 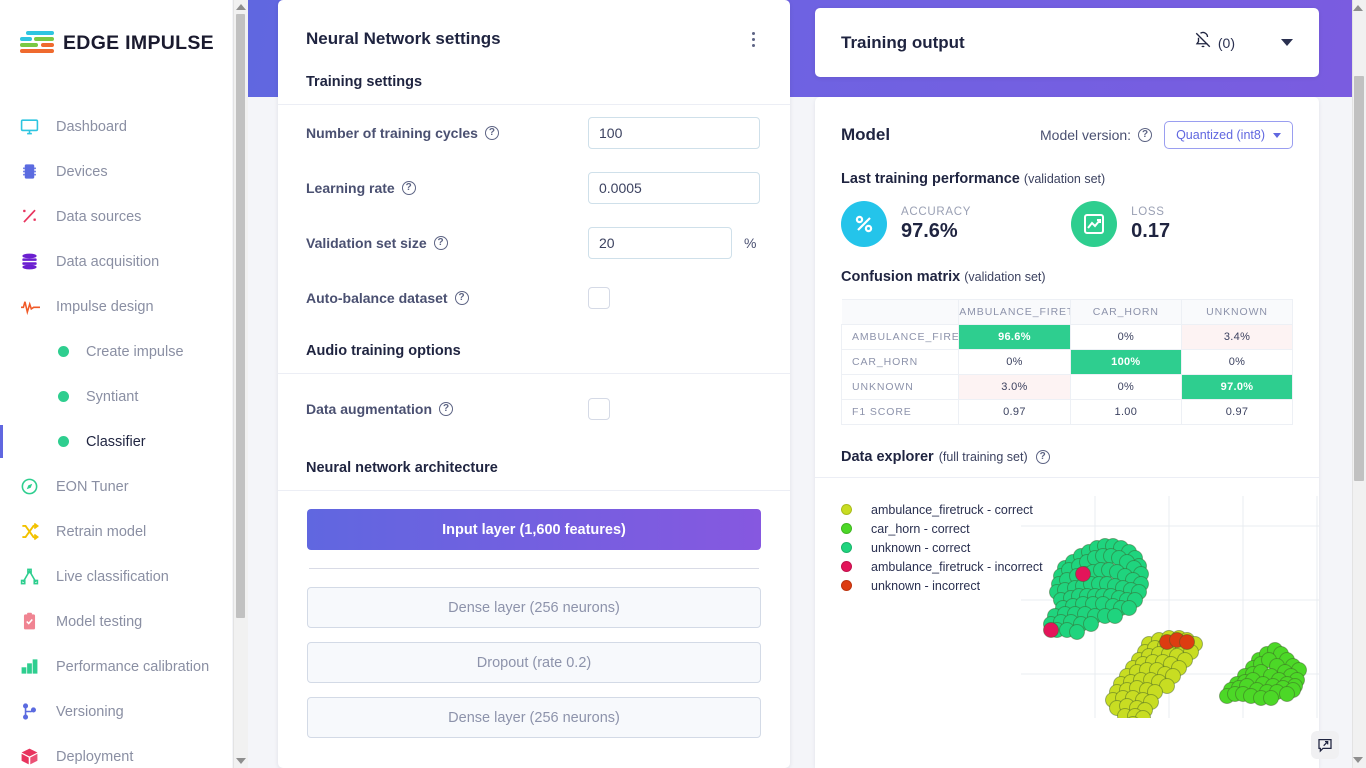 I want to click on sidebar-scrollbar-thumb, so click(x=240, y=316).